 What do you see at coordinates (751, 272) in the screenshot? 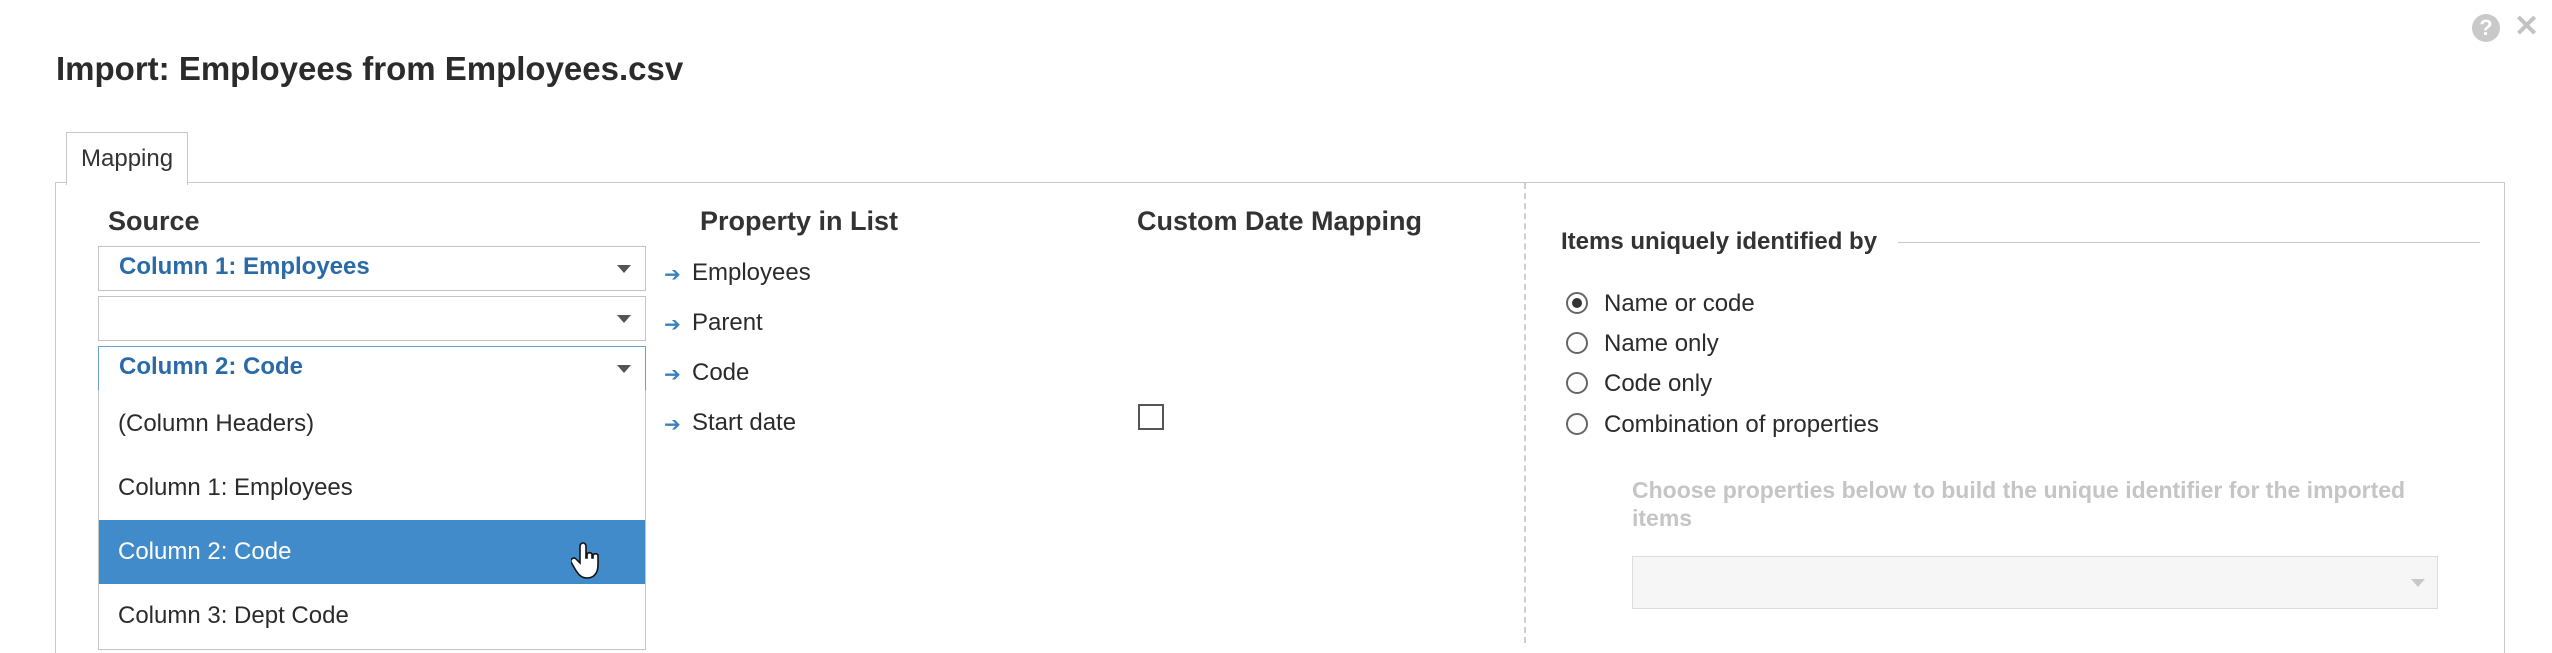
I see `property-label: Employees` at bounding box center [751, 272].